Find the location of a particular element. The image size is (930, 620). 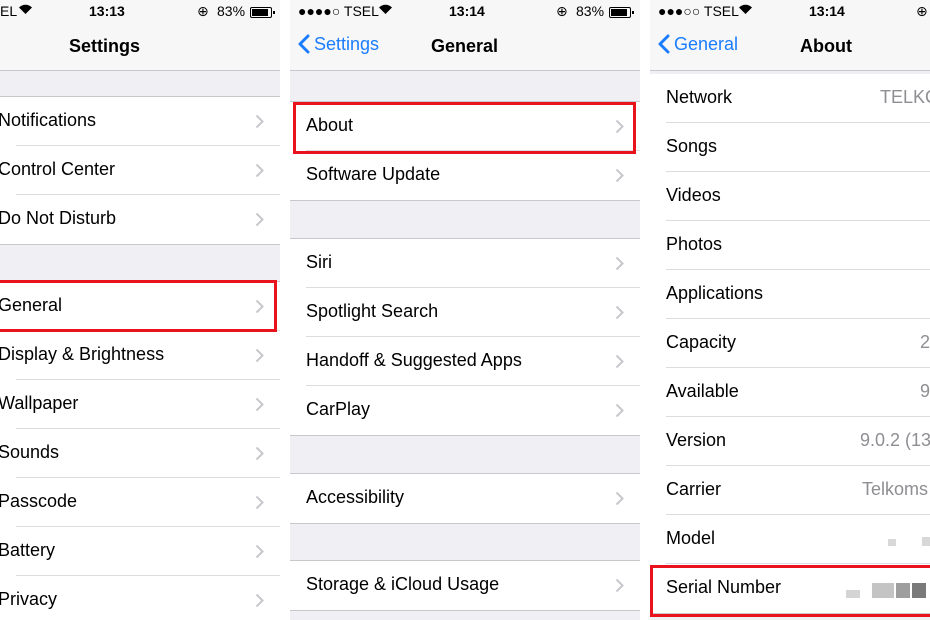

row-label: Model is located at coordinates (691, 538).